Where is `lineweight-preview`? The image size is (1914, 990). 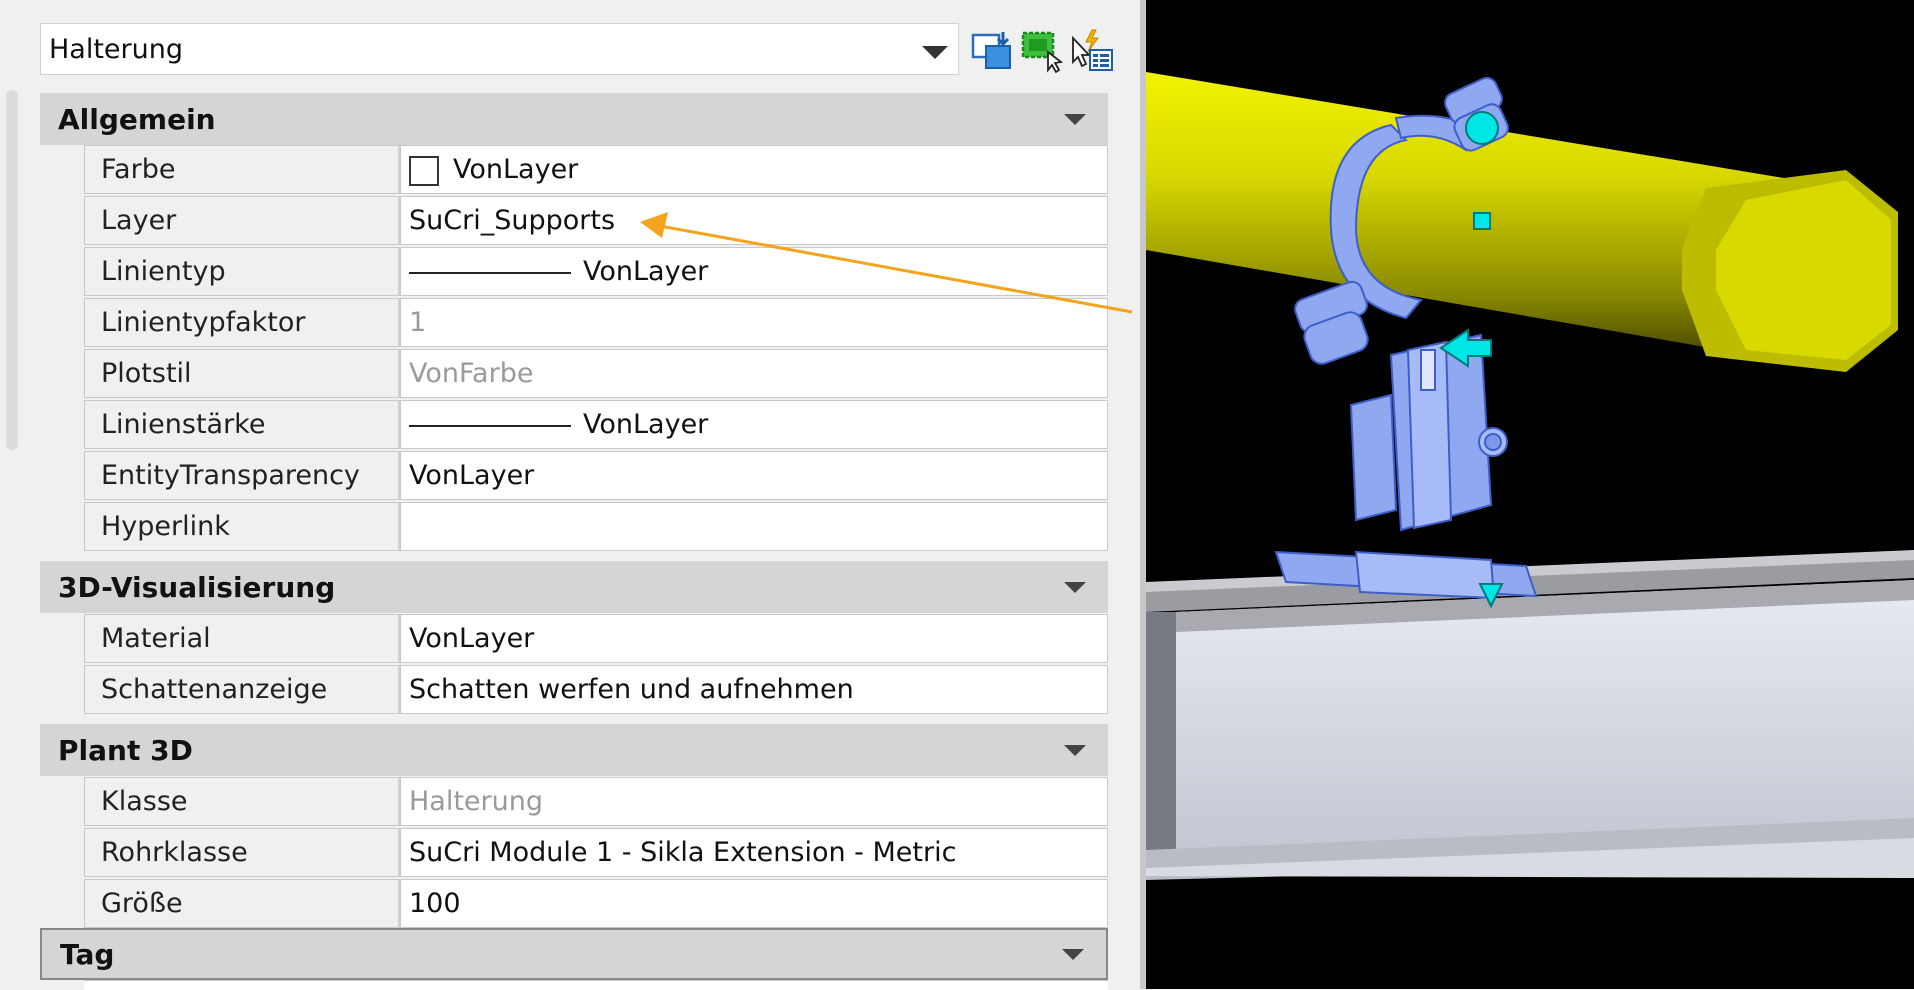 lineweight-preview is located at coordinates (490, 426).